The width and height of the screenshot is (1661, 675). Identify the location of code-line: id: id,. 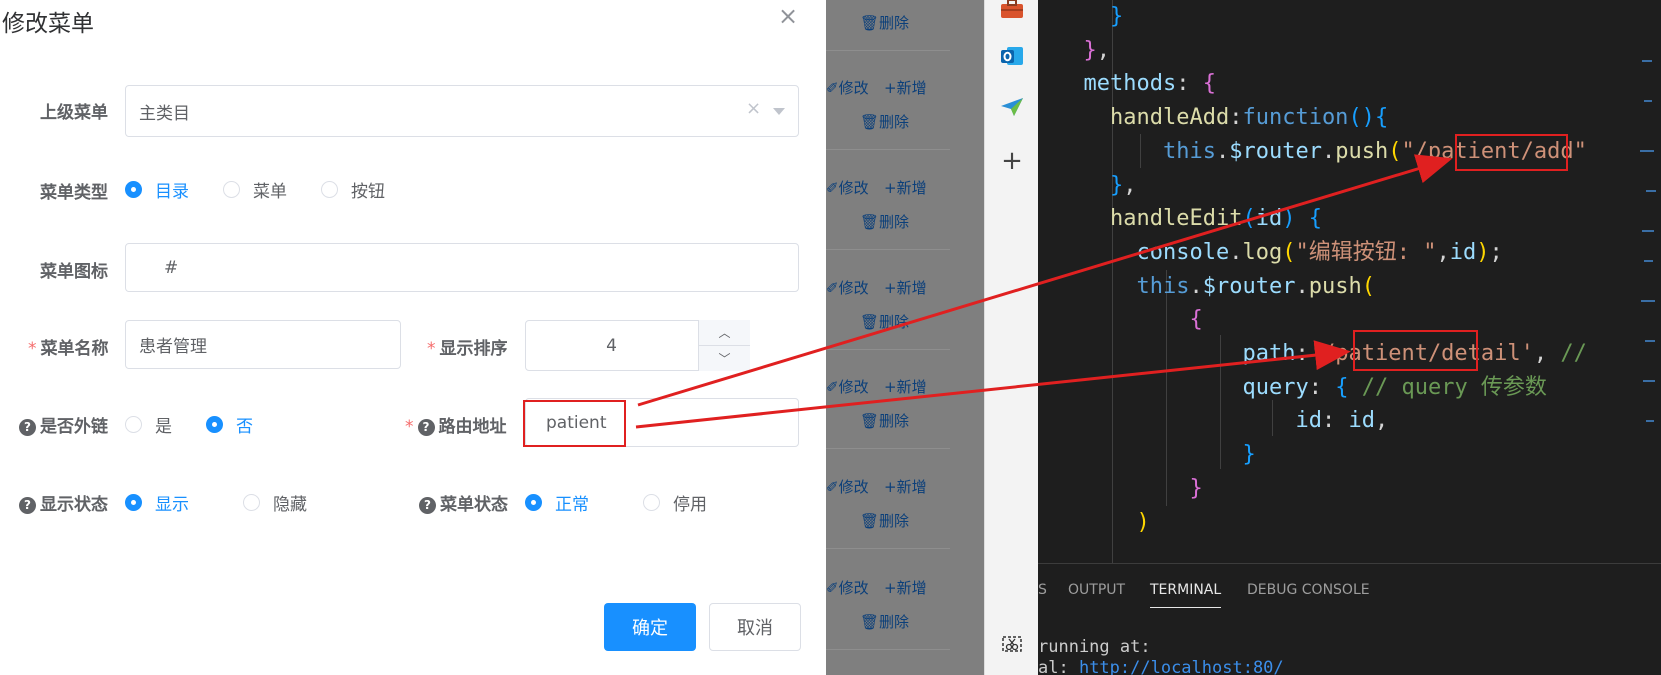
(1342, 421).